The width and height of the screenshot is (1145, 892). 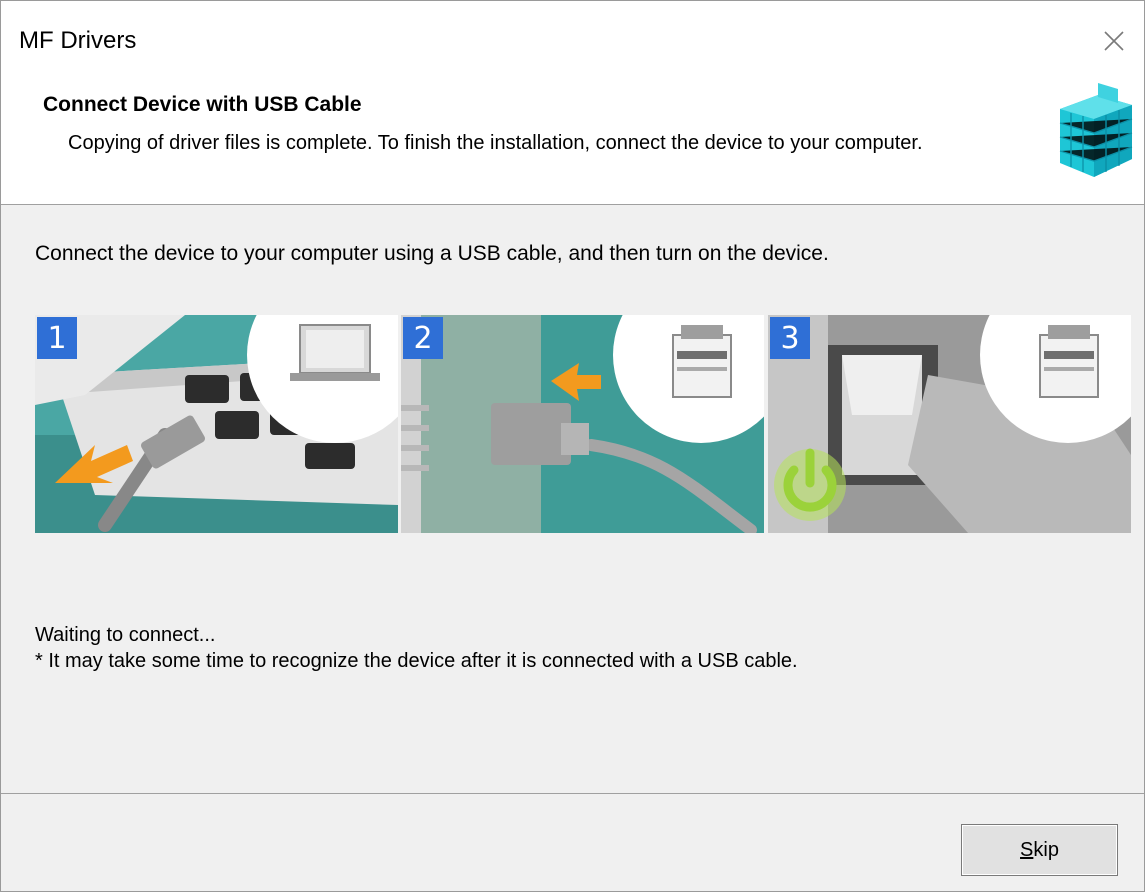 I want to click on skip-button: Skip, so click(x=1039, y=850).